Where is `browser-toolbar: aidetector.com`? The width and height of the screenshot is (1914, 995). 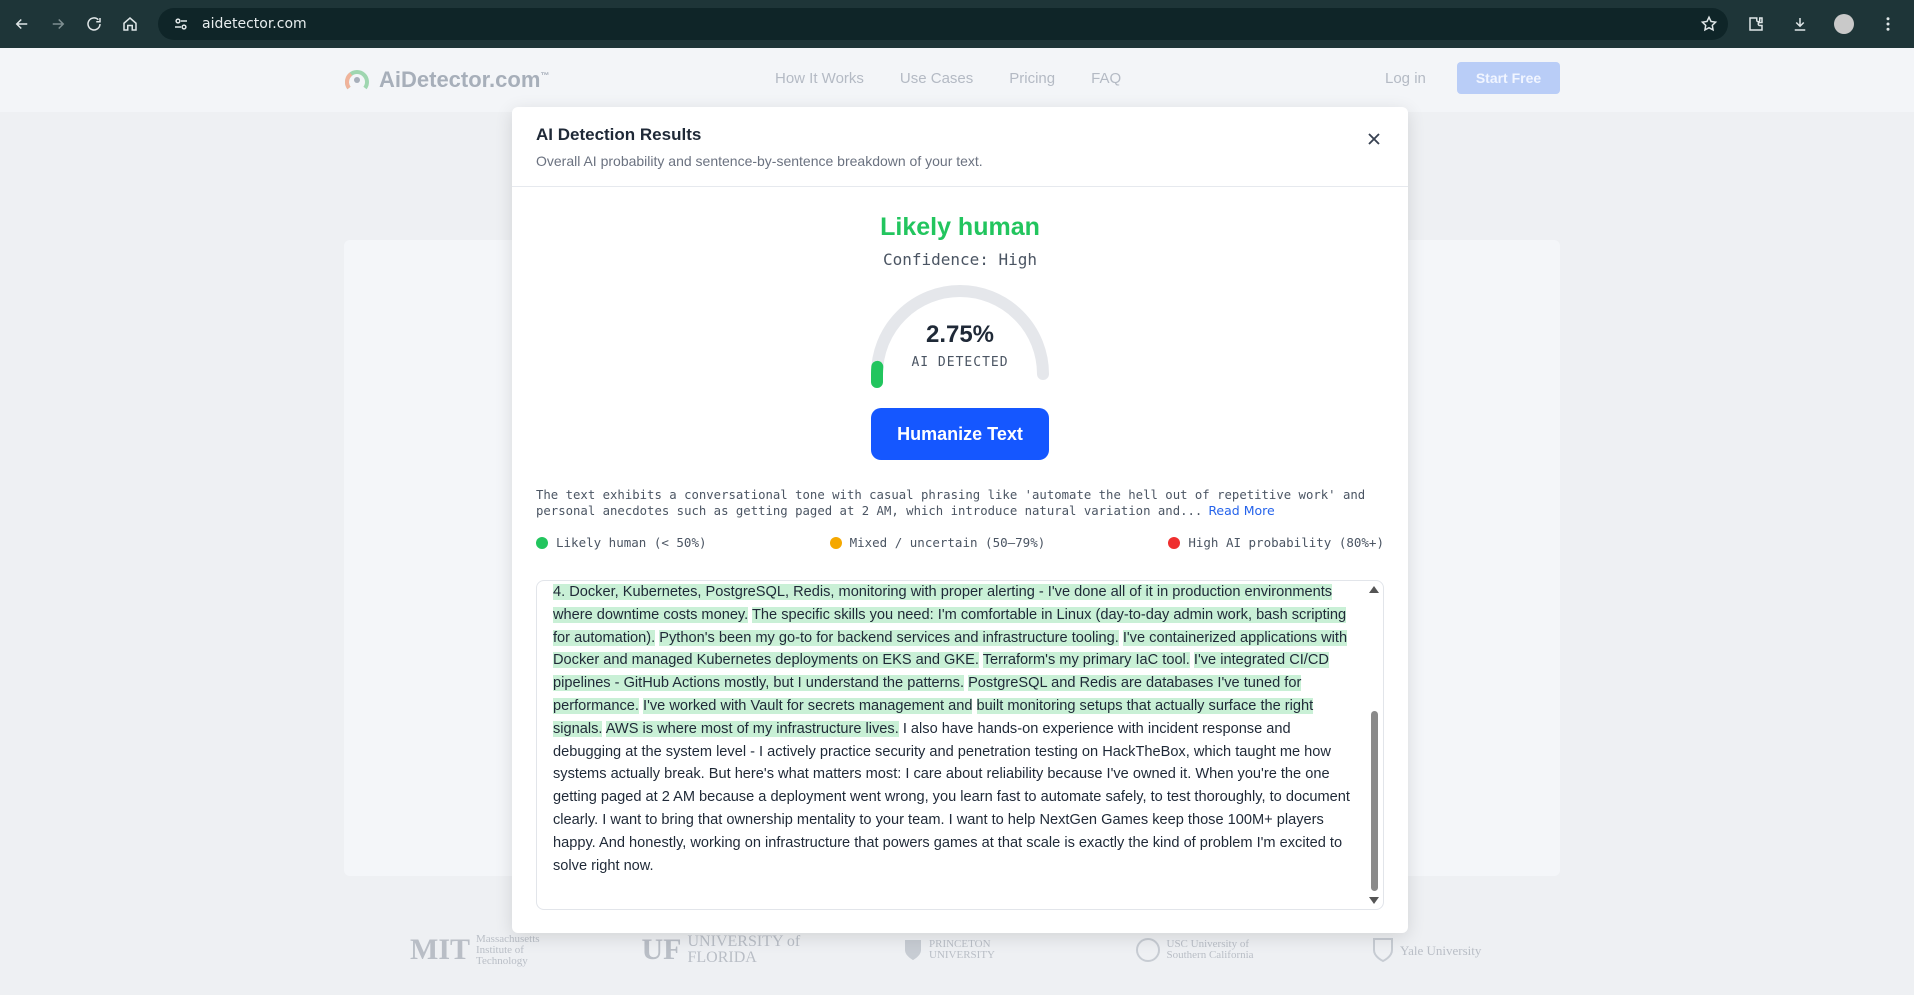 browser-toolbar: aidetector.com is located at coordinates (957, 24).